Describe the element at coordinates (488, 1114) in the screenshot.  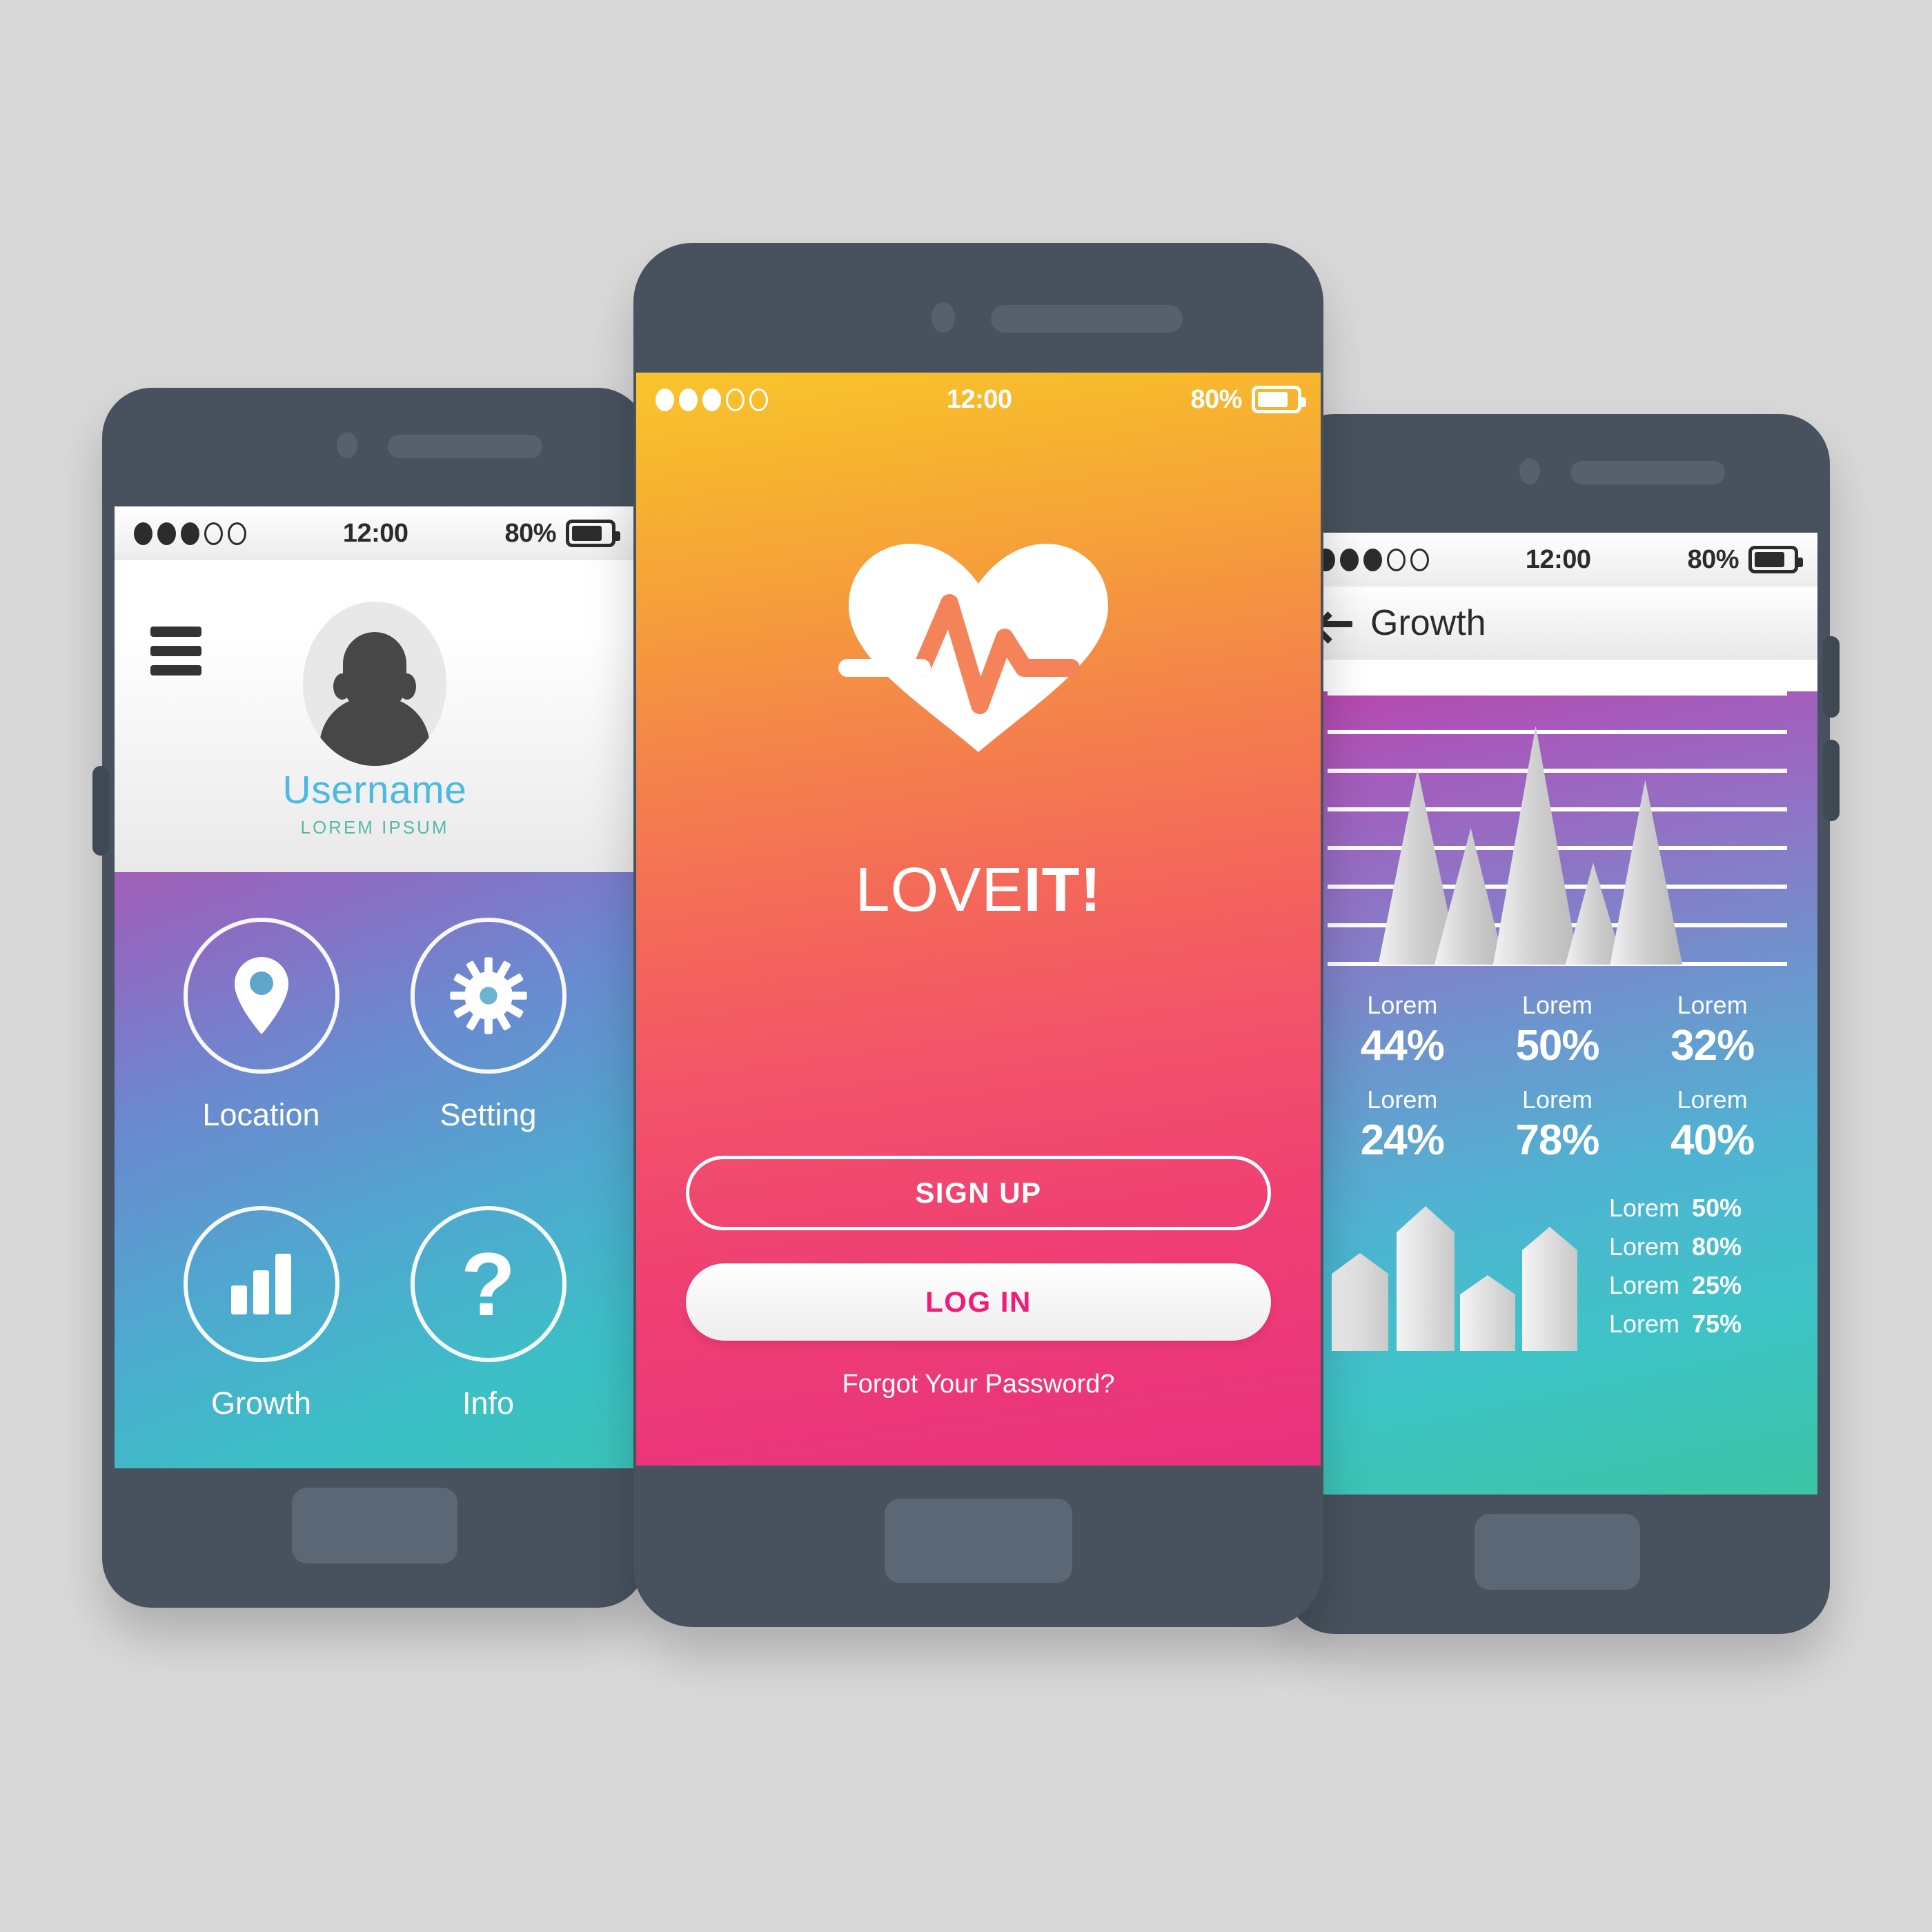
I see `menu-tile-label: Setting` at that location.